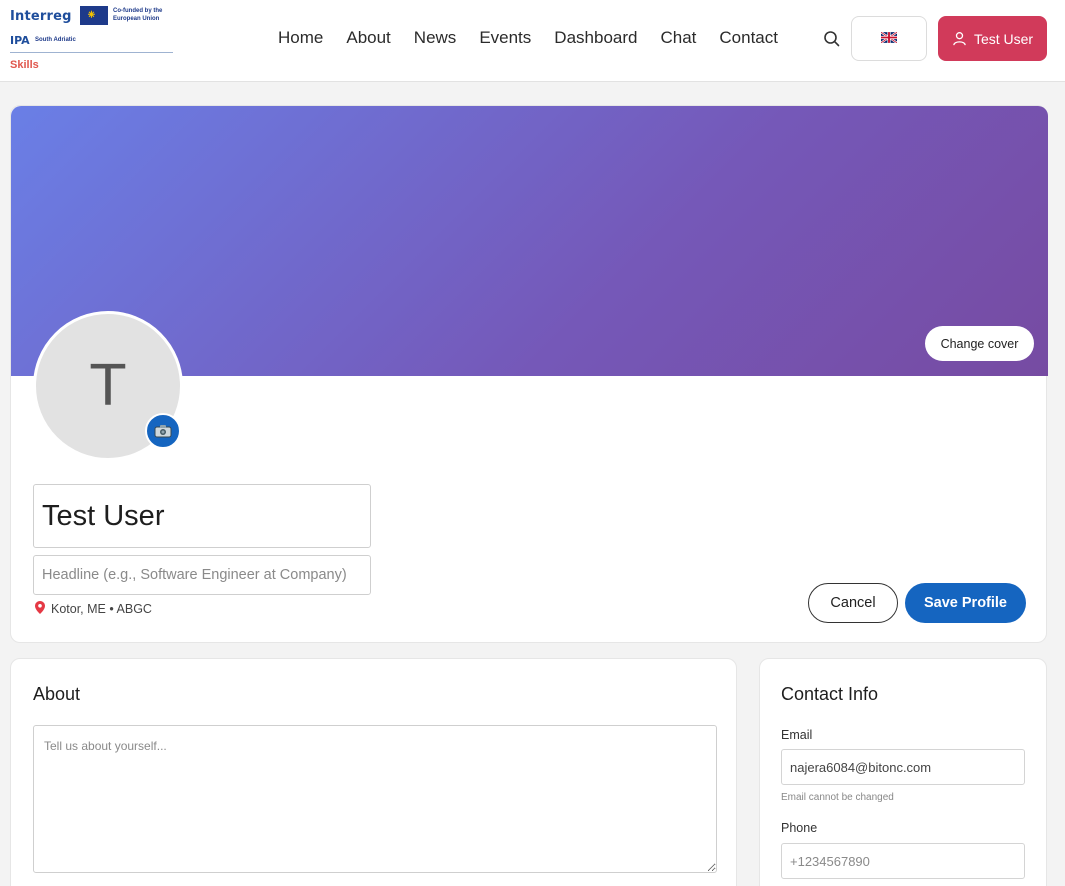 This screenshot has height=886, width=1065. I want to click on change-cover-button: Change cover, so click(979, 343).